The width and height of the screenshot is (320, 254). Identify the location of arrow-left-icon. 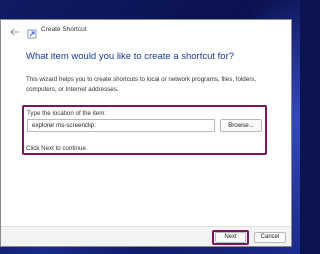
(14, 32).